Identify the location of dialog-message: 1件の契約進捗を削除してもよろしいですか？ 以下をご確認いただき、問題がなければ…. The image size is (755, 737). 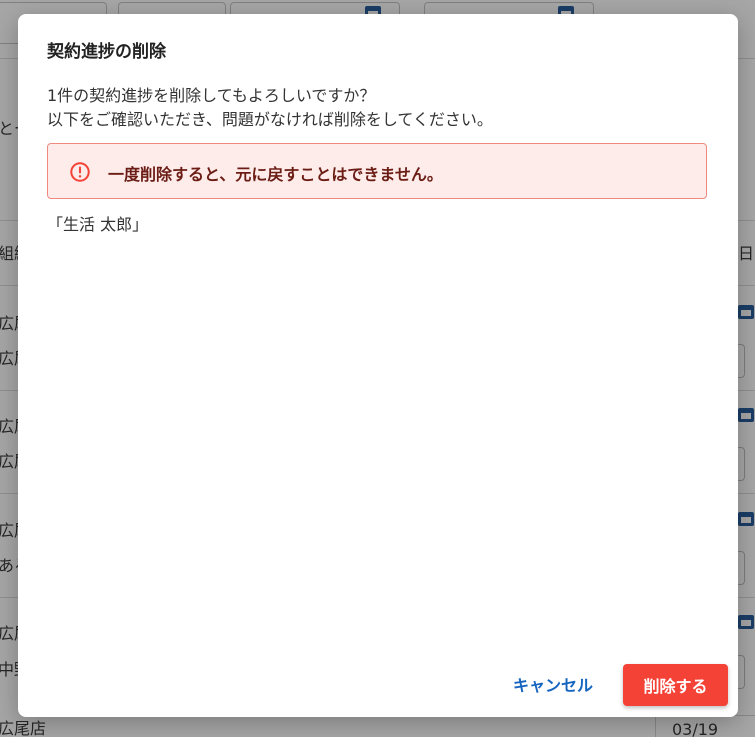
(270, 108).